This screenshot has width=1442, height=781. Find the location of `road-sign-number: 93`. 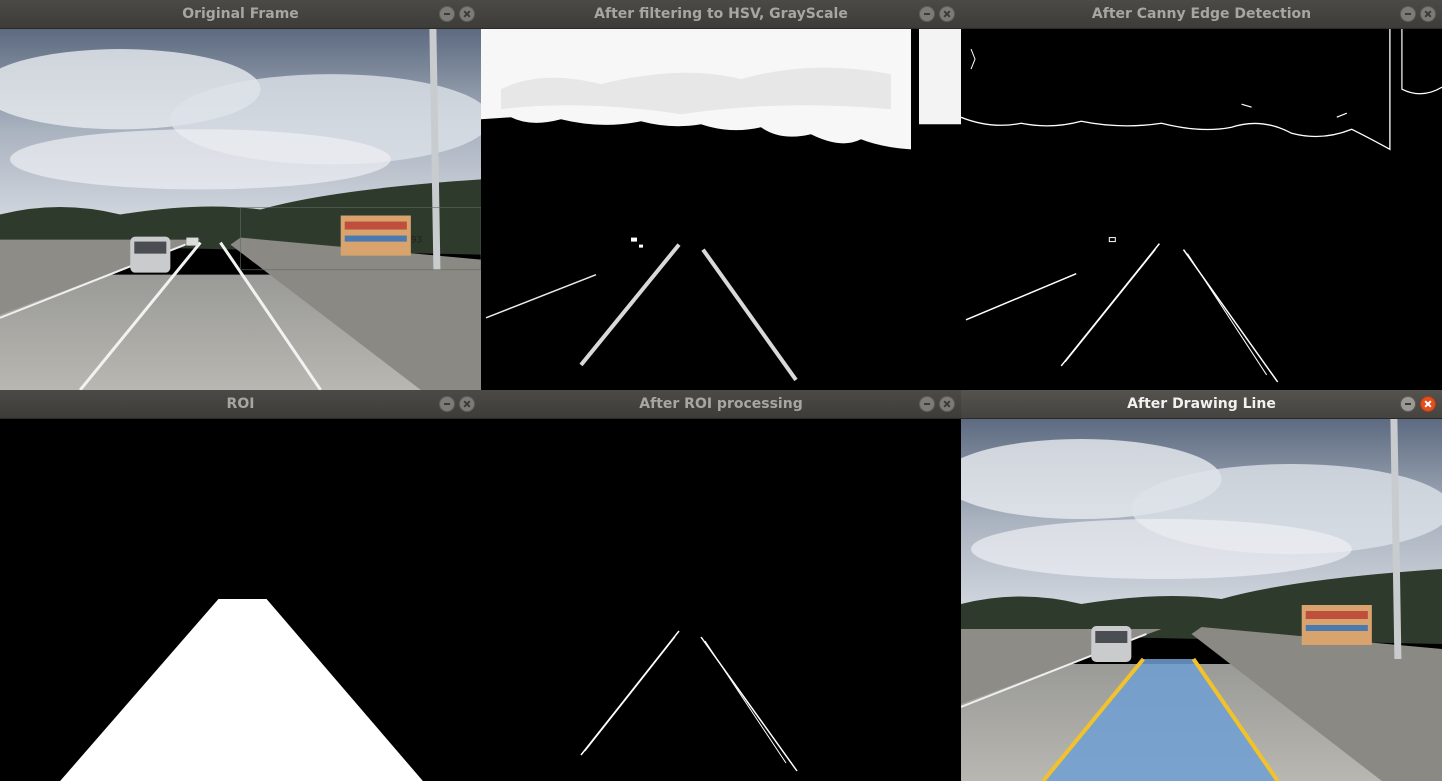

road-sign-number: 93 is located at coordinates (417, 241).